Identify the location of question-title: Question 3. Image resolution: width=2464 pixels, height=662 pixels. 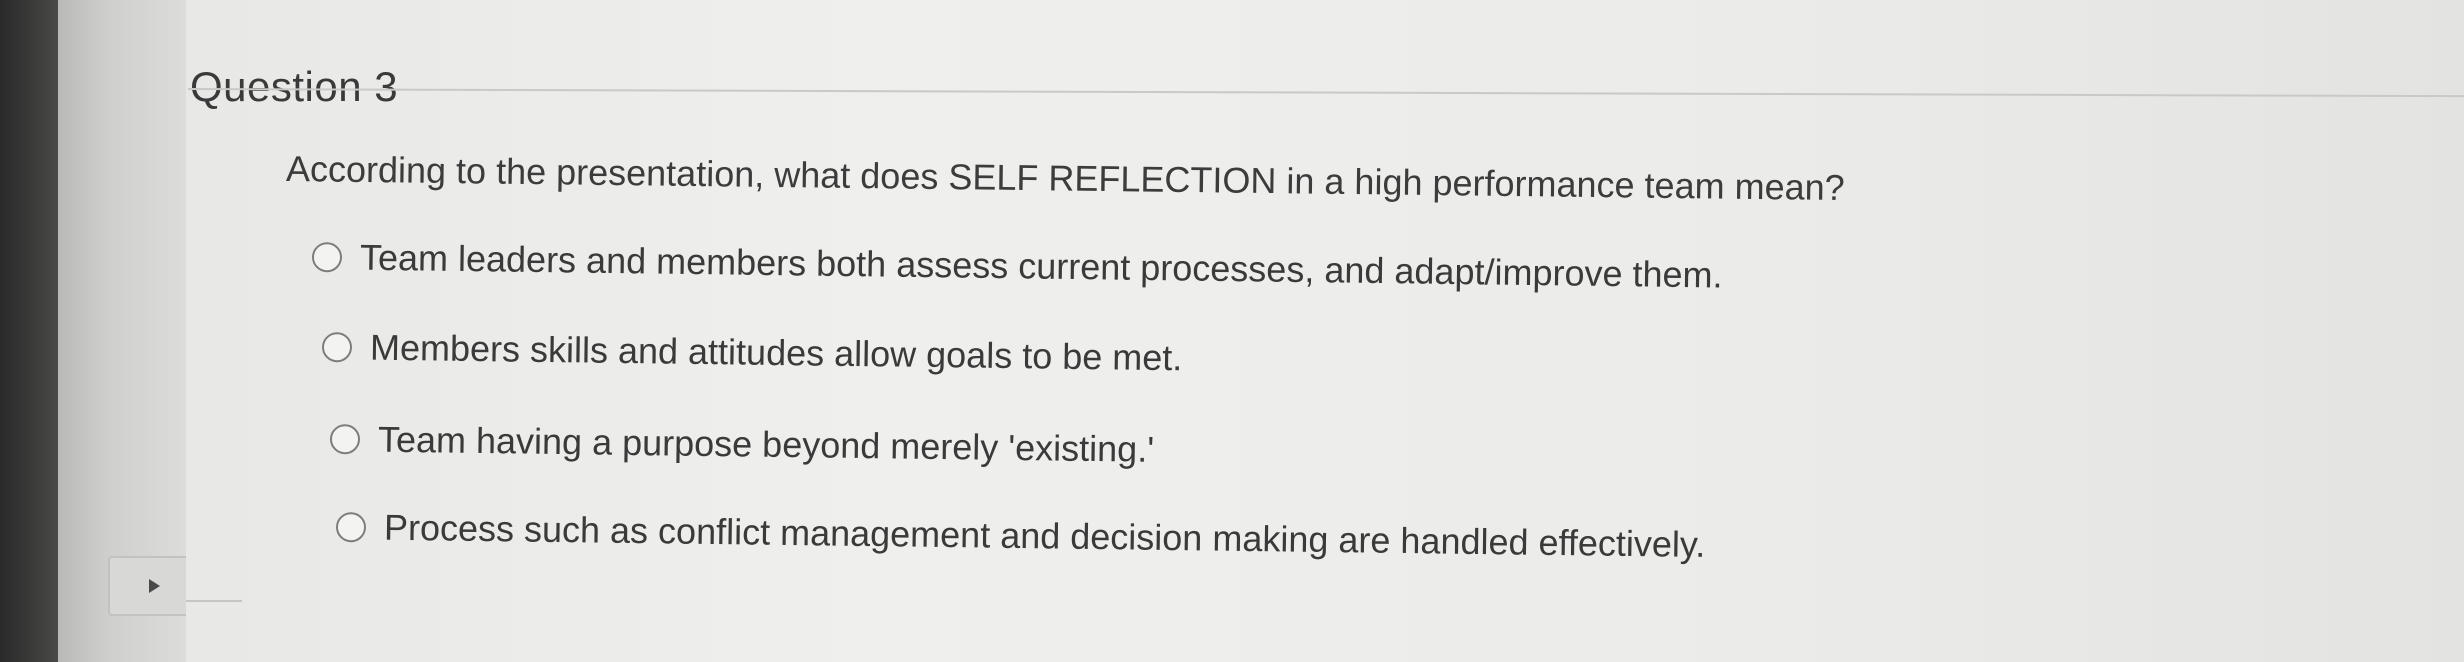
(294, 86).